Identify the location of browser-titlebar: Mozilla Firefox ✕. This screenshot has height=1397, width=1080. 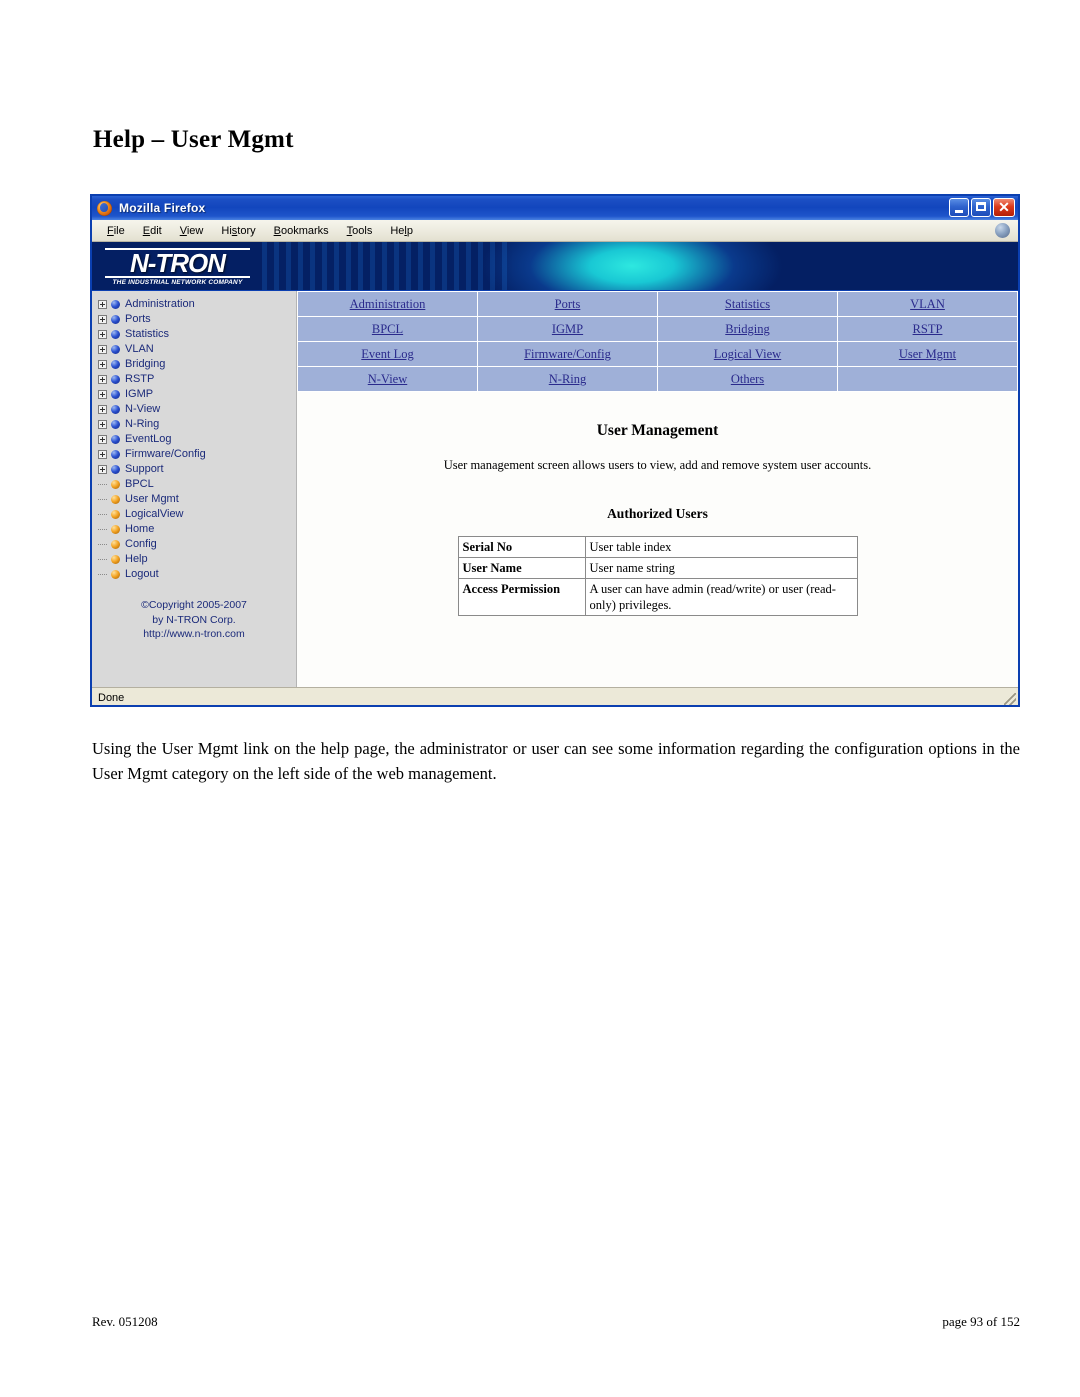
(555, 208).